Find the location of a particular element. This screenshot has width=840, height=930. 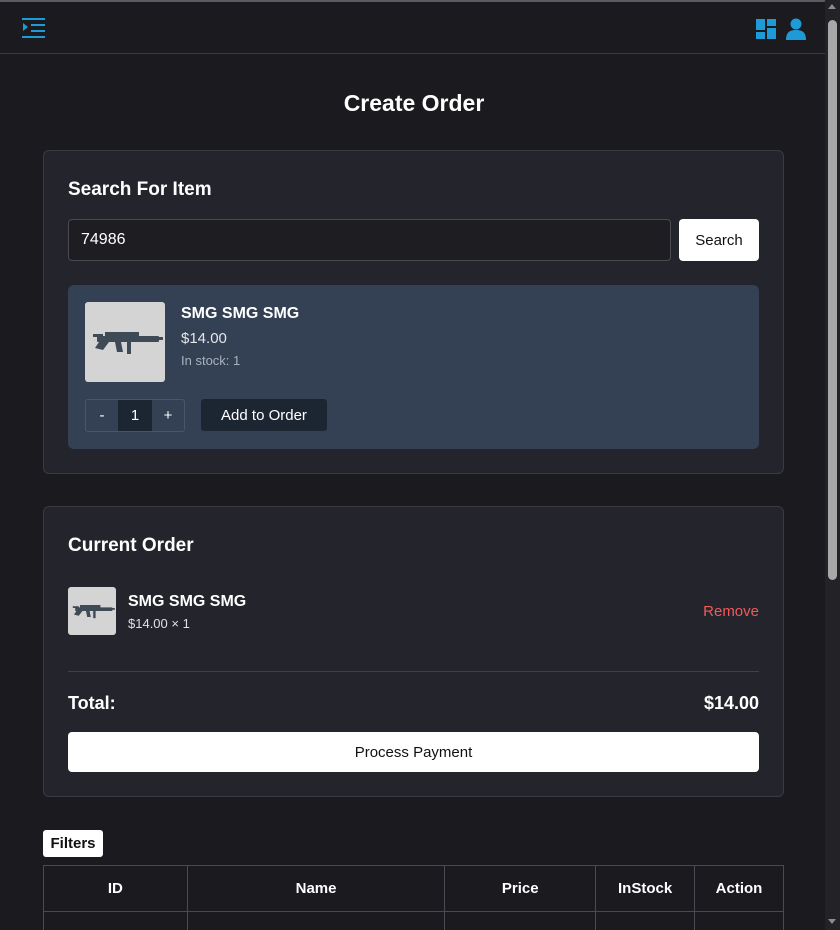

decrease-quantity-button: - is located at coordinates (102, 415).